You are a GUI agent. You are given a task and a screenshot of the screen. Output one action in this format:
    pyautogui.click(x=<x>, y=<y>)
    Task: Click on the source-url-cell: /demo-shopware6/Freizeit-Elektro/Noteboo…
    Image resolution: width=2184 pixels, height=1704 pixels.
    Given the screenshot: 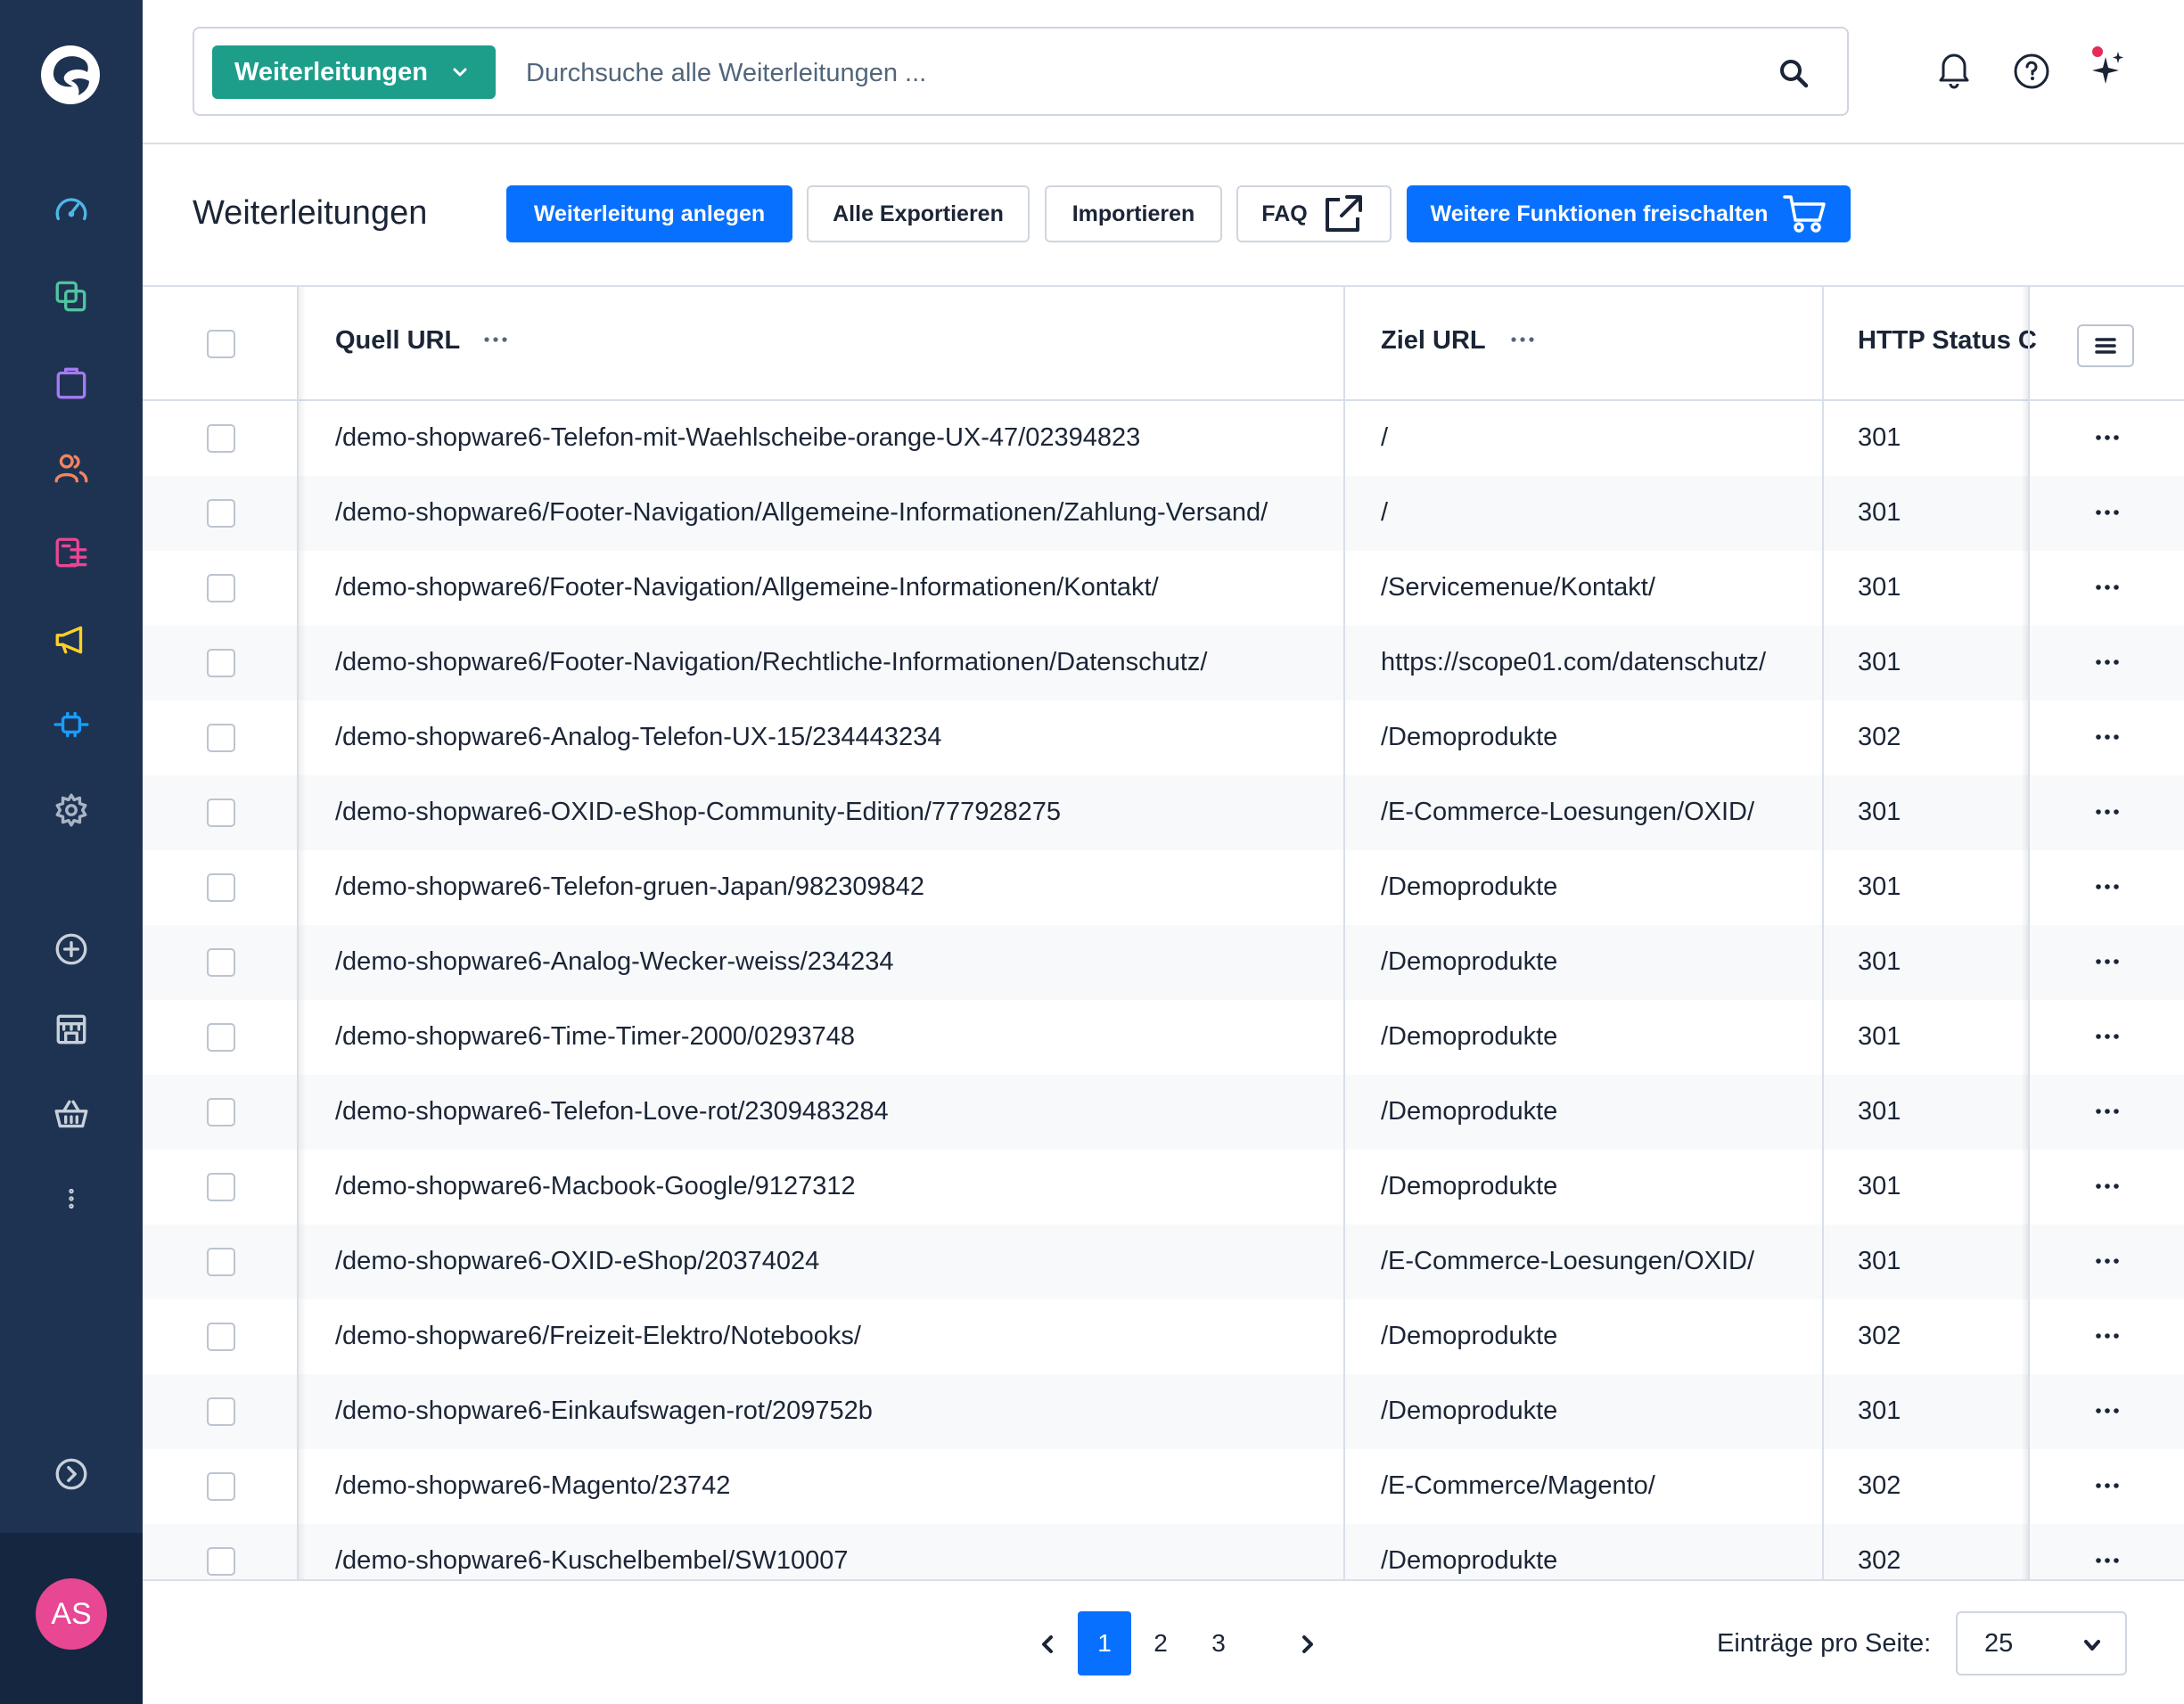 What is the action you would take?
    pyautogui.click(x=598, y=1336)
    